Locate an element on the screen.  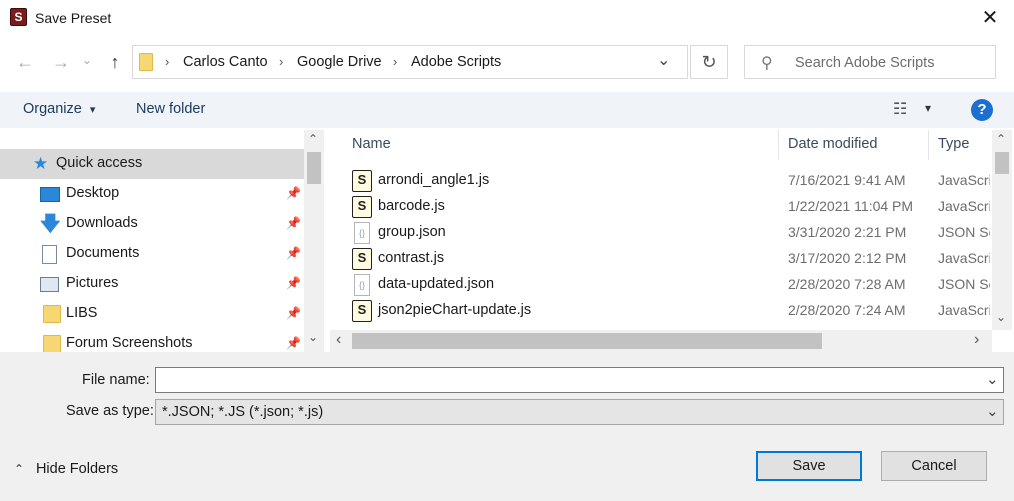
window-title: Save Preset is located at coordinates (73, 18).